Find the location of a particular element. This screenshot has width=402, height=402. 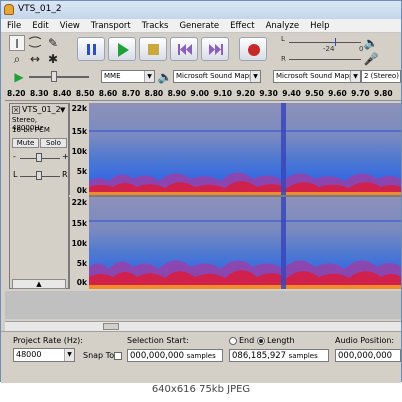

track-bit-depth: 16-bit PCM is located at coordinates (31, 130).